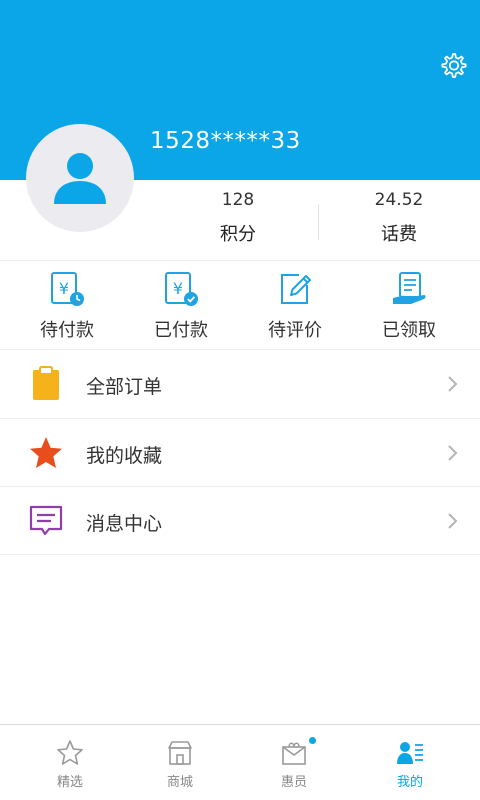 Image resolution: width=480 pixels, height=800 pixels. I want to click on clipboard-icon, so click(46, 383).